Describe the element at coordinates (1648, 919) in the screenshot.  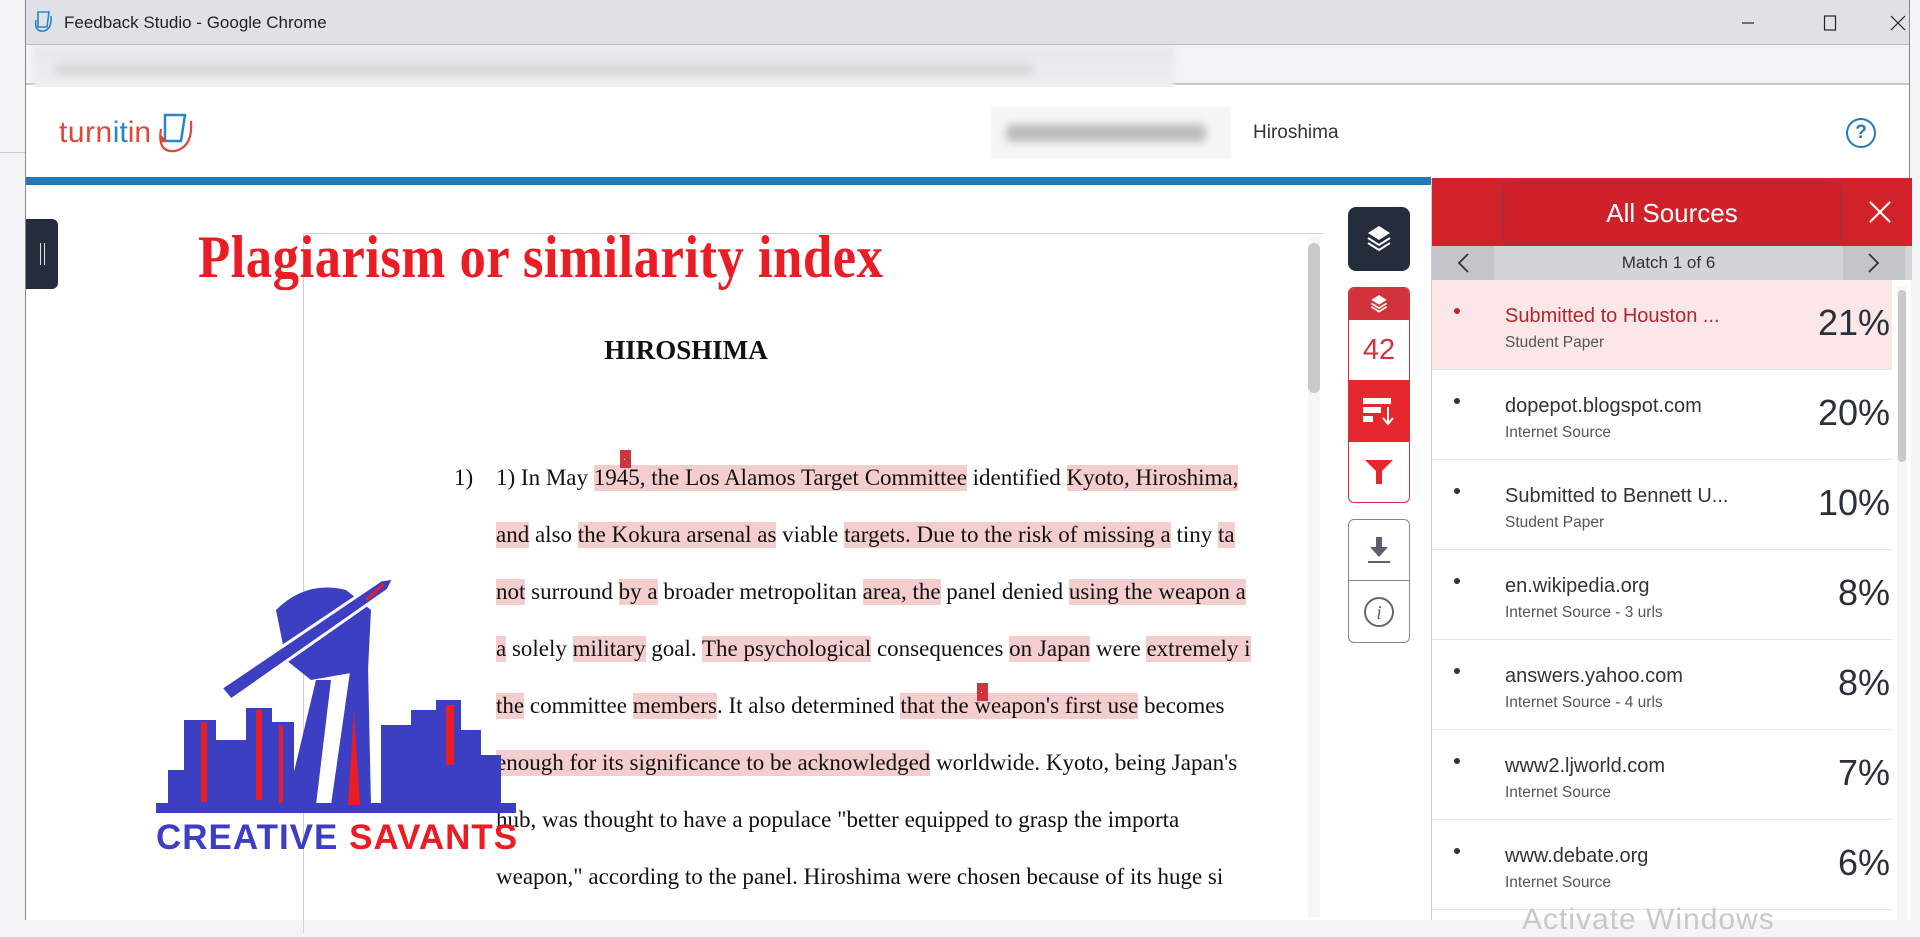
I see `activate-windows-watermark: Activate Windows` at that location.